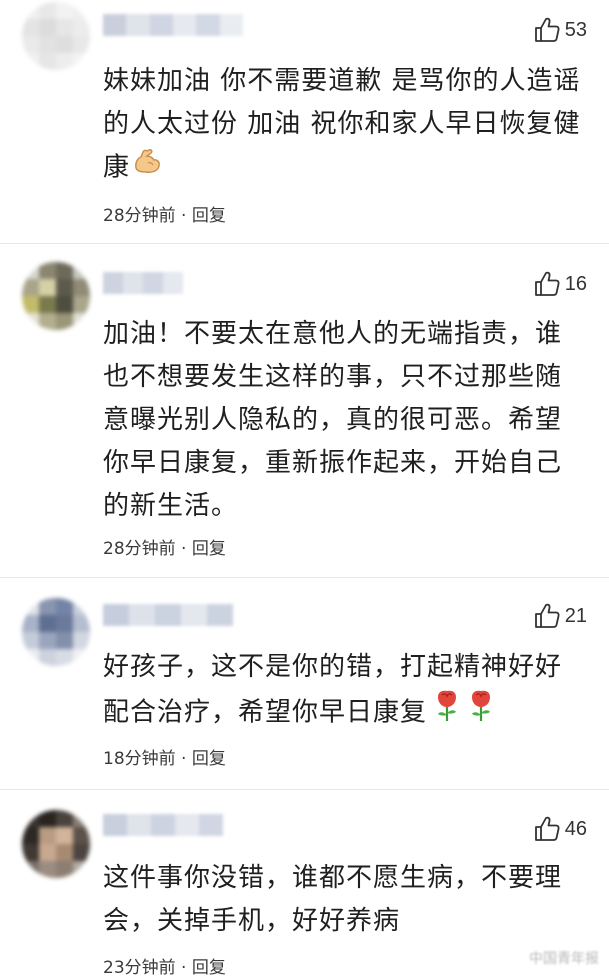  I want to click on comment-meta: 18分钟前 · 回复, so click(164, 756).